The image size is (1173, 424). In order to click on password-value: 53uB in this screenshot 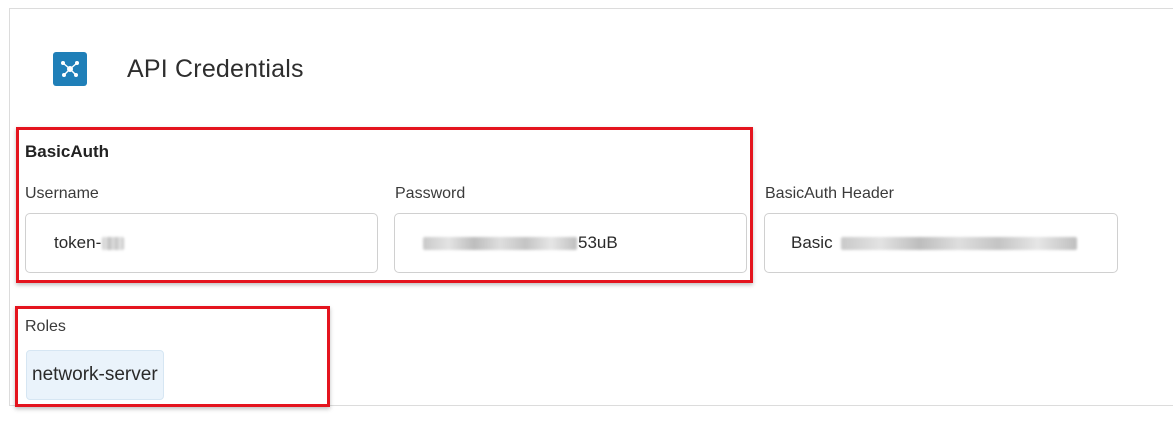, I will do `click(598, 242)`.